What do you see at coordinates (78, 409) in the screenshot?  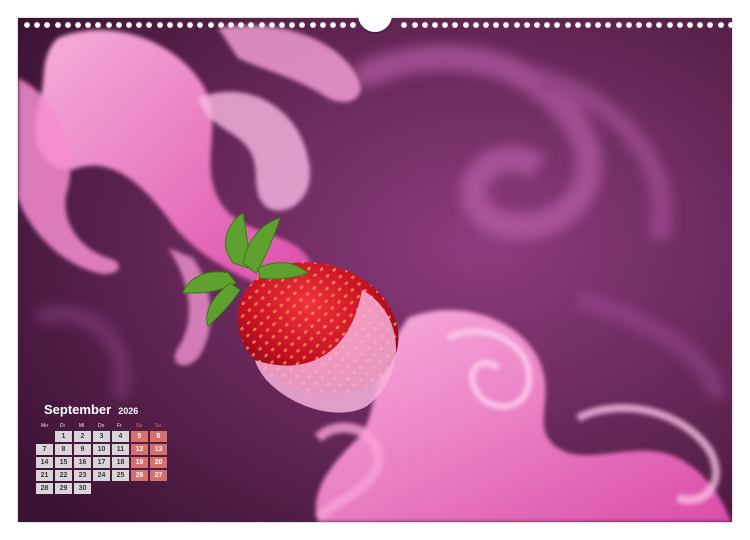 I see `month-name: September` at bounding box center [78, 409].